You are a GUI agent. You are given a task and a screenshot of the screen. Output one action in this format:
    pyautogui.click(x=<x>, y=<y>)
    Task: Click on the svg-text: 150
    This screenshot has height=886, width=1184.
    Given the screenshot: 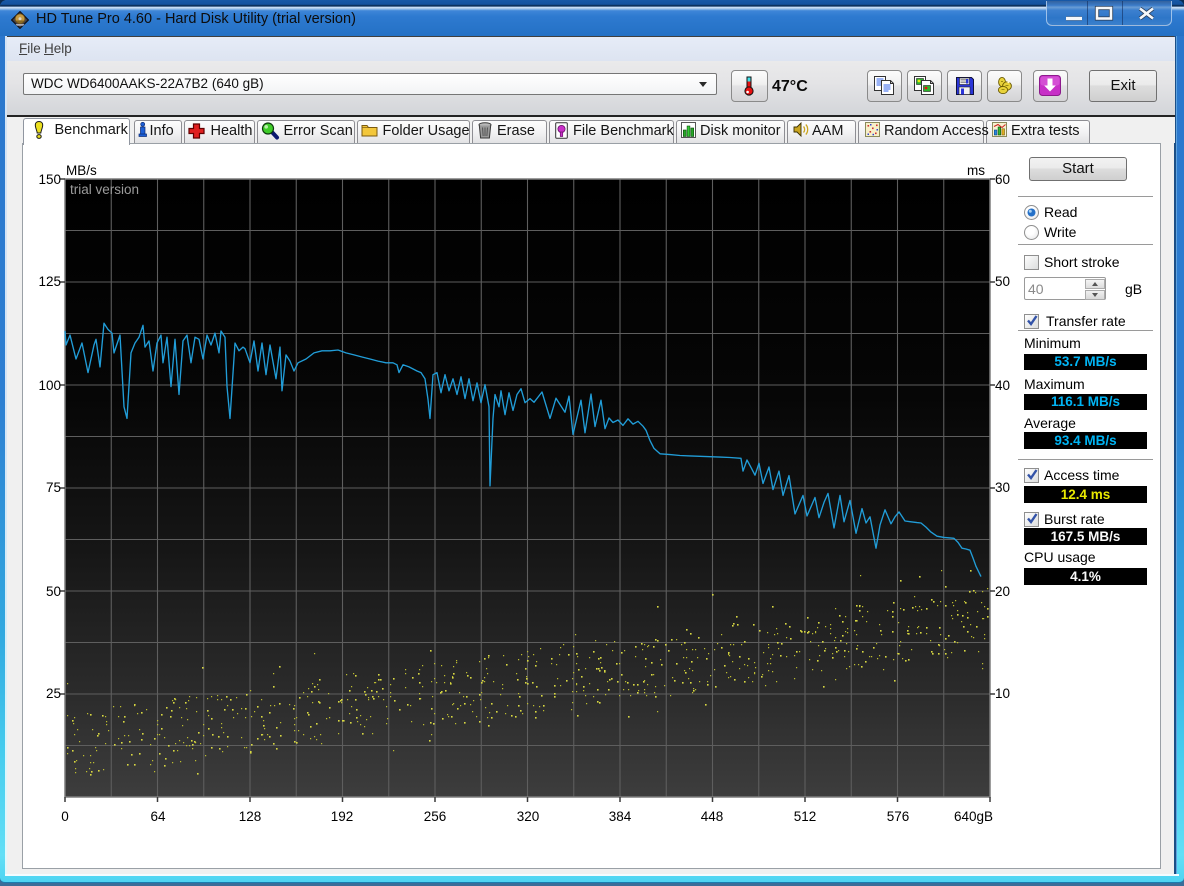 What is the action you would take?
    pyautogui.click(x=49, y=179)
    